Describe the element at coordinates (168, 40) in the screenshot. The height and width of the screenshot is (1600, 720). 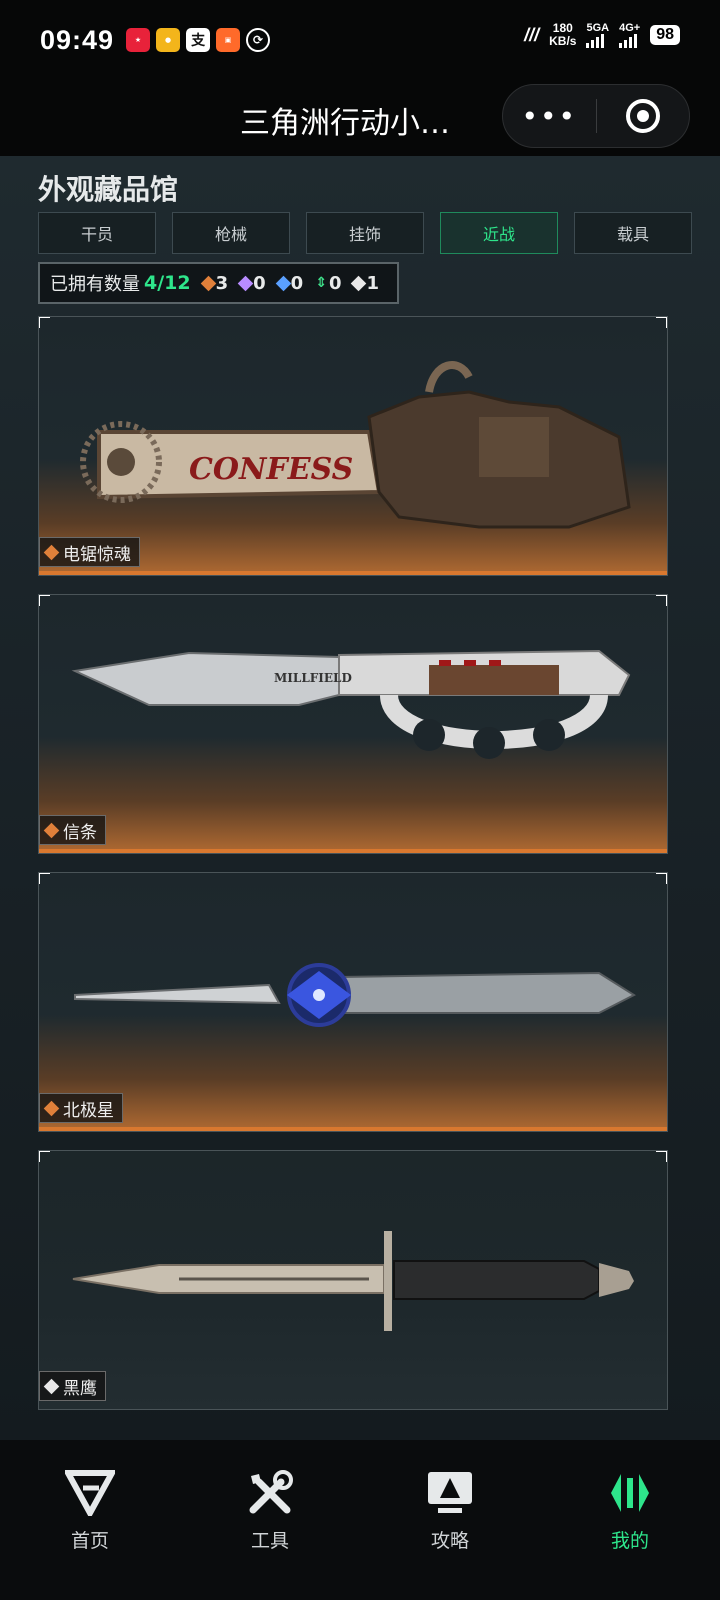
I see `app-notification-icon: ●` at that location.